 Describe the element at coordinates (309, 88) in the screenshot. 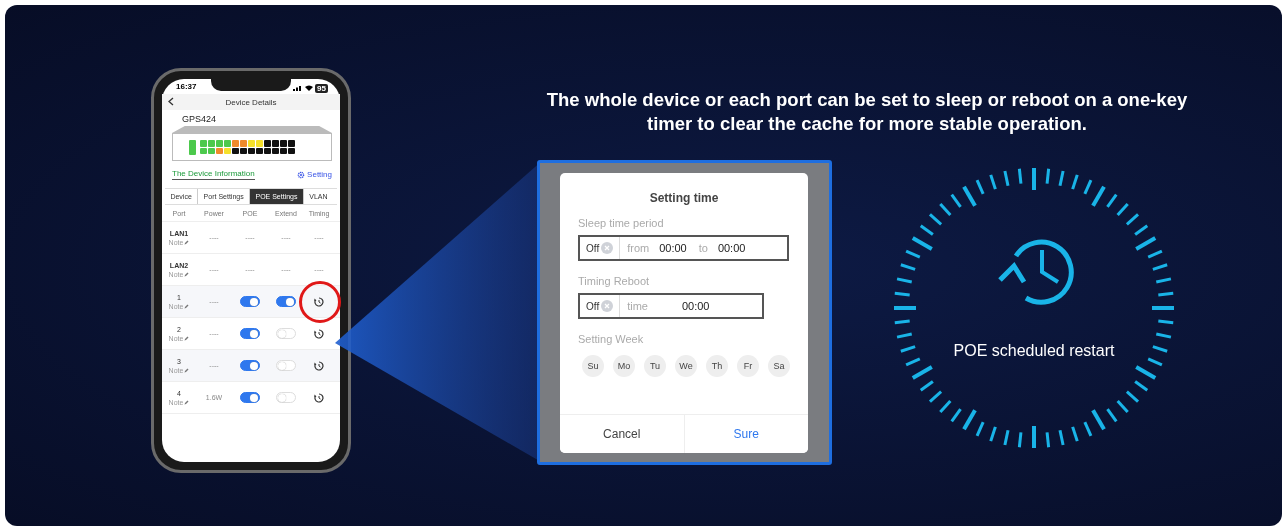

I see `wifi-icon` at that location.